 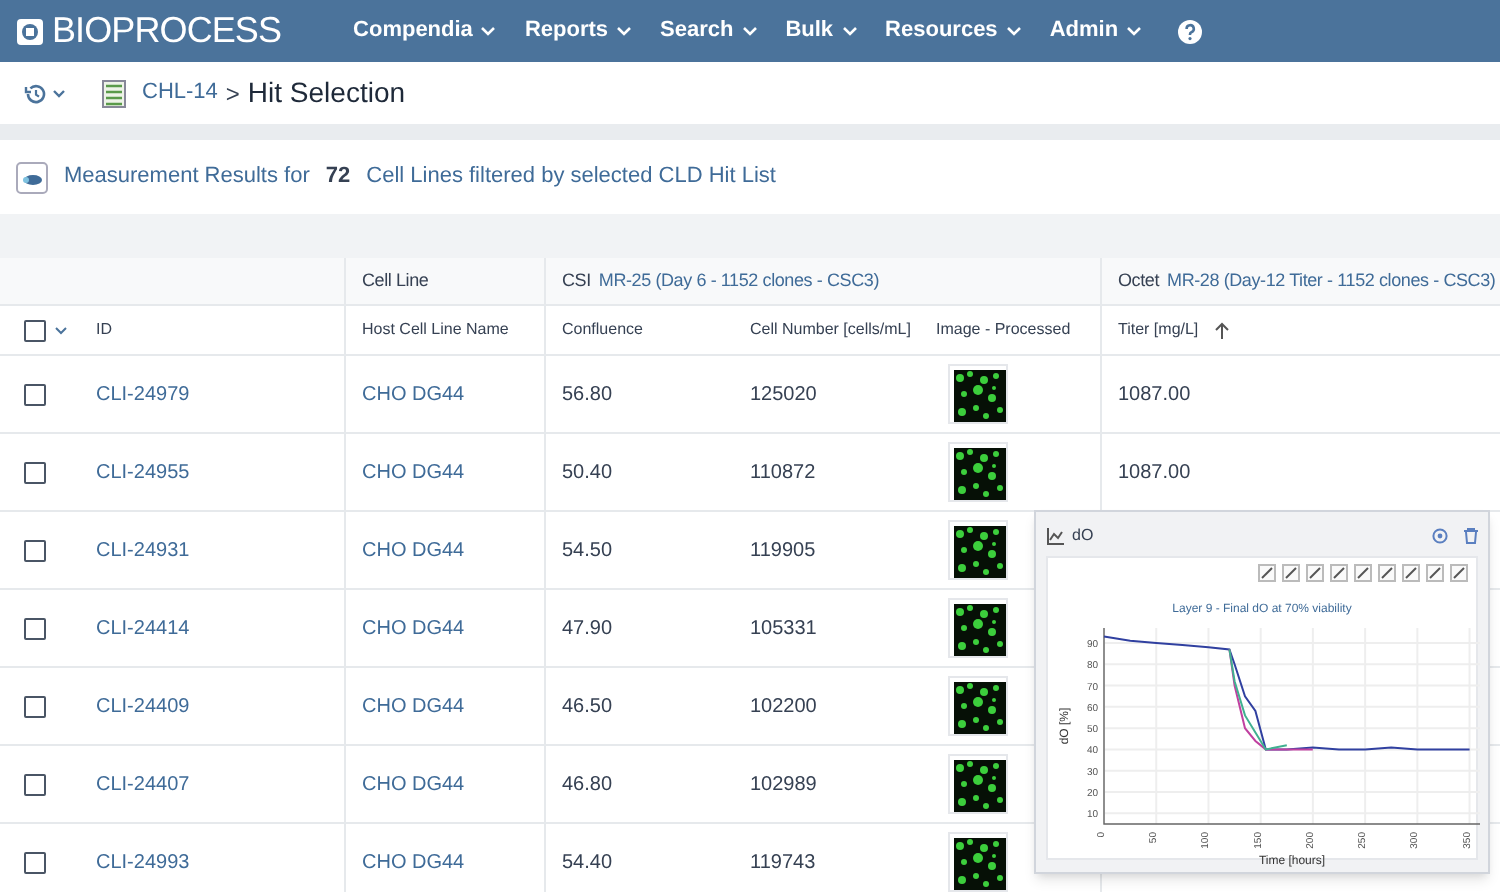 What do you see at coordinates (143, 394) in the screenshot?
I see `cell-line-link: CLI-24979` at bounding box center [143, 394].